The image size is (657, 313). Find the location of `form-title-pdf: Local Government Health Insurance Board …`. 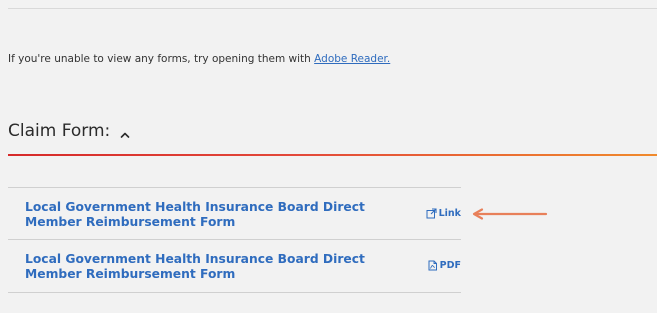

form-title-pdf: Local Government Health Insurance Board … is located at coordinates (195, 267).